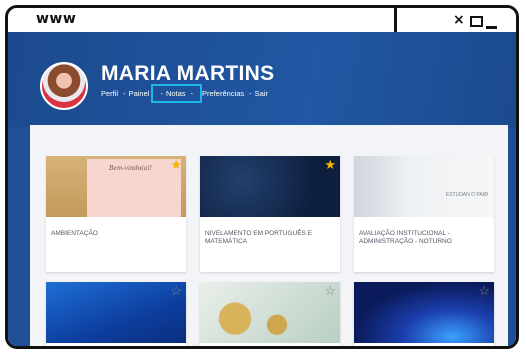 Image resolution: width=526 pixels, height=356 pixels. I want to click on title-bar-divider, so click(395, 20).